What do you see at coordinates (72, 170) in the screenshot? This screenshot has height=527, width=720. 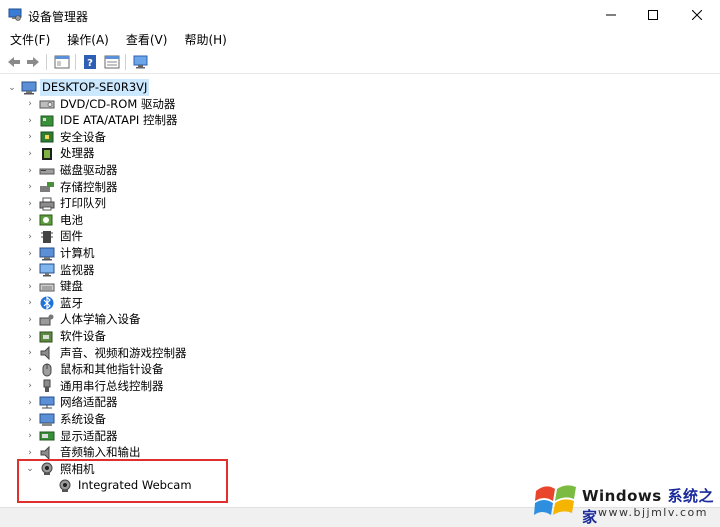 I see `tree-category-row: › 磁盘驱动器` at bounding box center [72, 170].